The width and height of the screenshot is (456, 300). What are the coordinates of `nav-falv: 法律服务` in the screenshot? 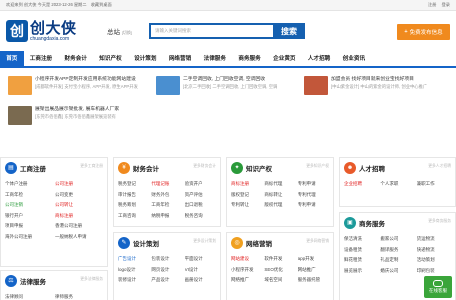 It's located at (214, 58).